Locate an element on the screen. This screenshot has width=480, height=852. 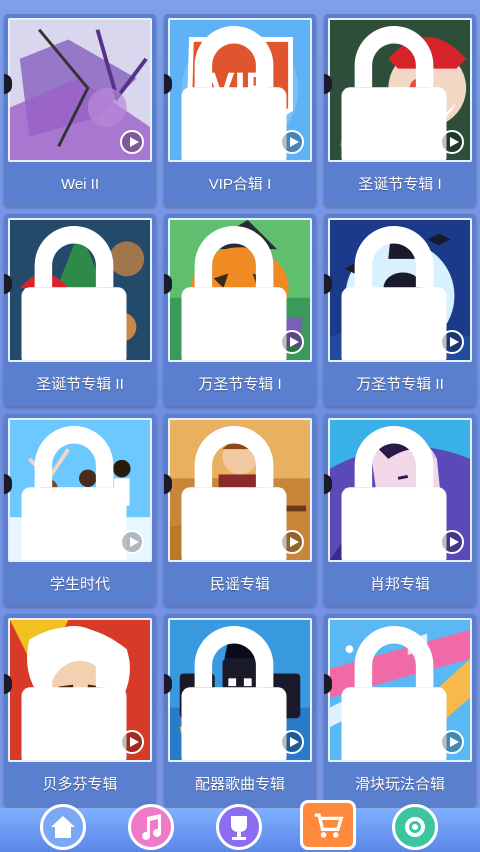
home-icon is located at coordinates (63, 827).